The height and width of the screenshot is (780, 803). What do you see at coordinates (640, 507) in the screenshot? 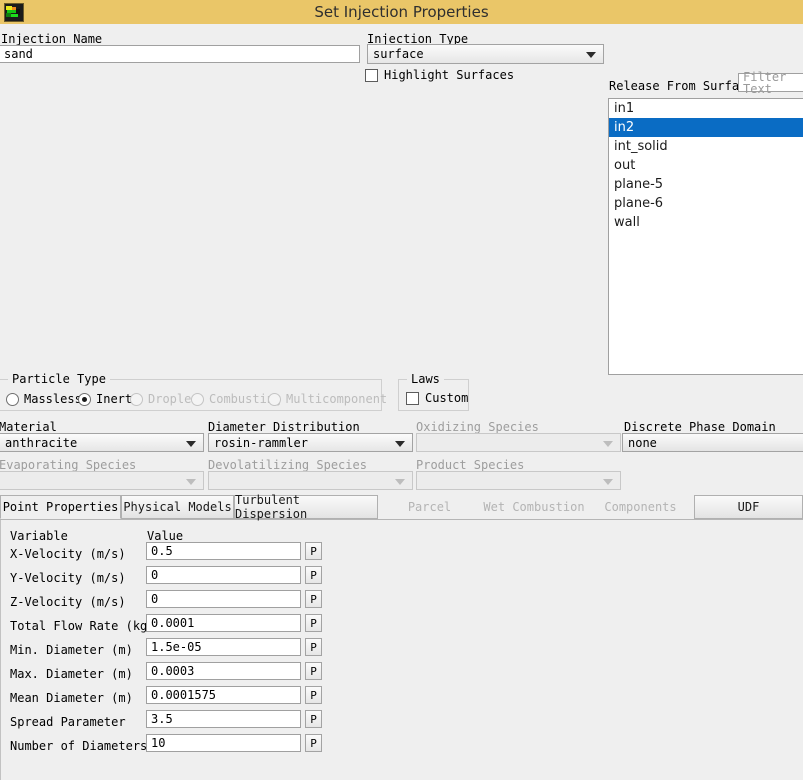
I see `tab-components: Components` at bounding box center [640, 507].